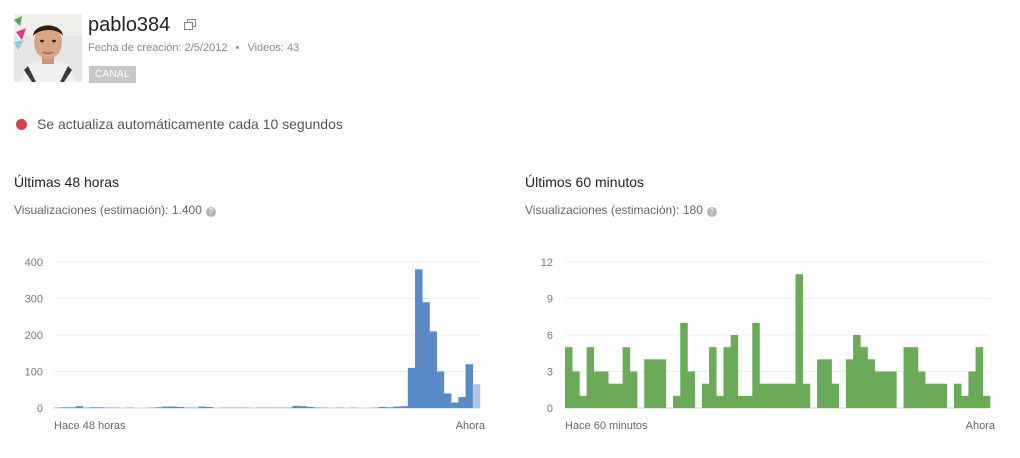 The image size is (1020, 458). What do you see at coordinates (112, 74) in the screenshot?
I see `channel-badge: CANAL` at bounding box center [112, 74].